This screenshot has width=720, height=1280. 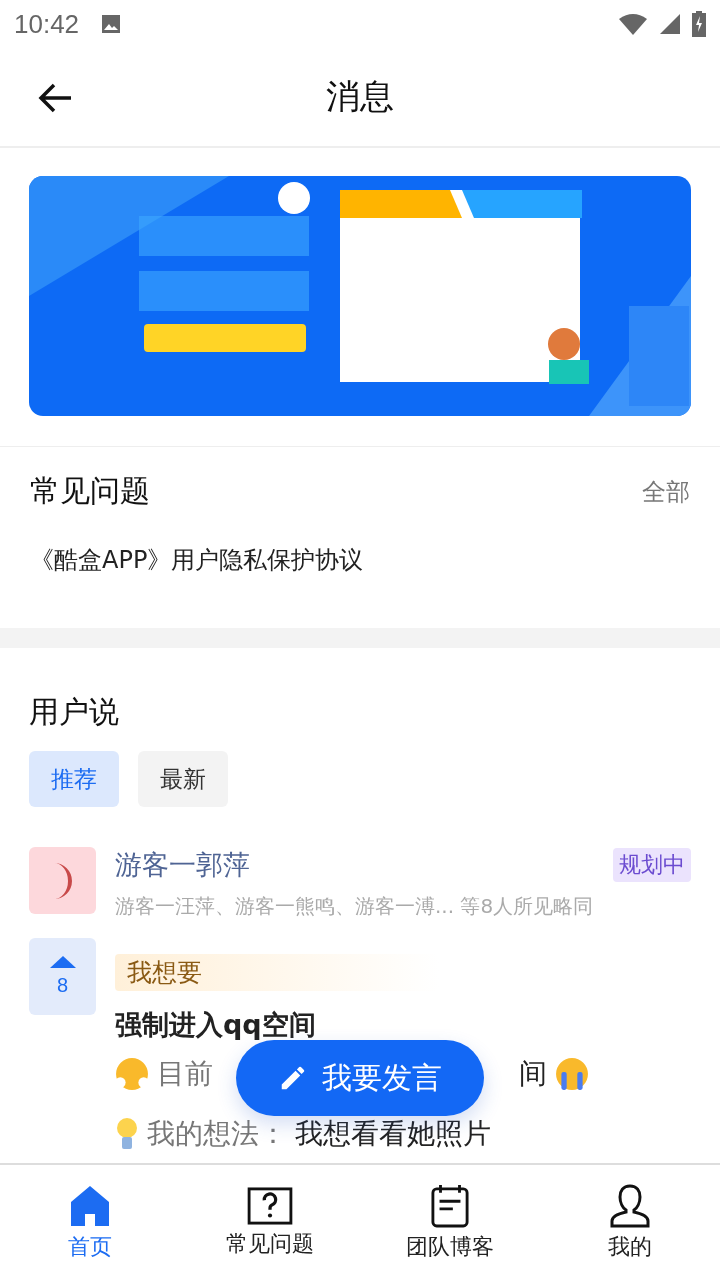 What do you see at coordinates (90, 491) in the screenshot?
I see `section-title: 常见问题` at bounding box center [90, 491].